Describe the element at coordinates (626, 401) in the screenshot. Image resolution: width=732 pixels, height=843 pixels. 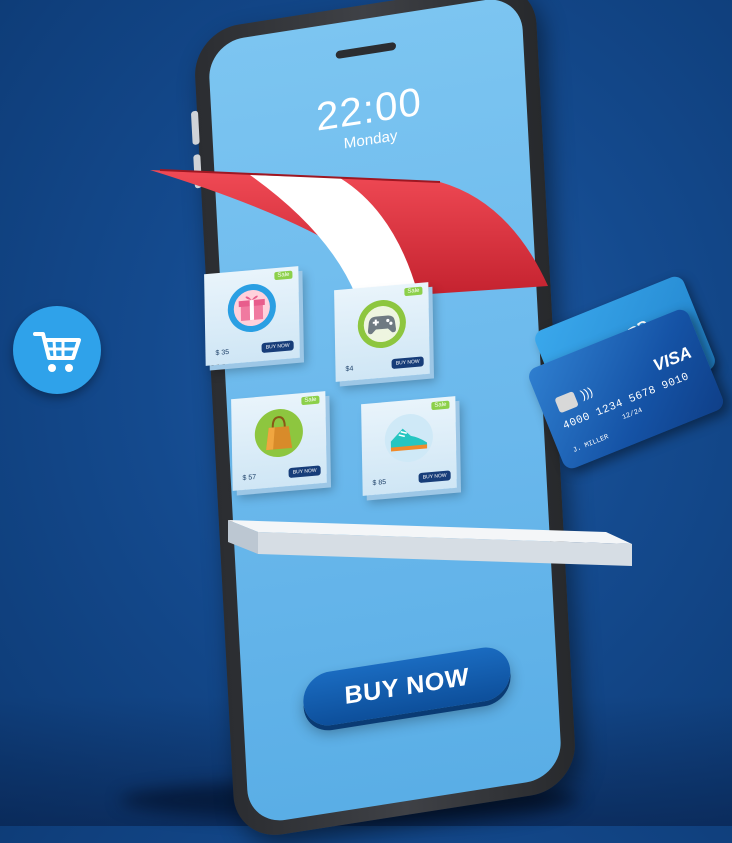
I see `card-number: 4000 1234 5678 9010` at that location.